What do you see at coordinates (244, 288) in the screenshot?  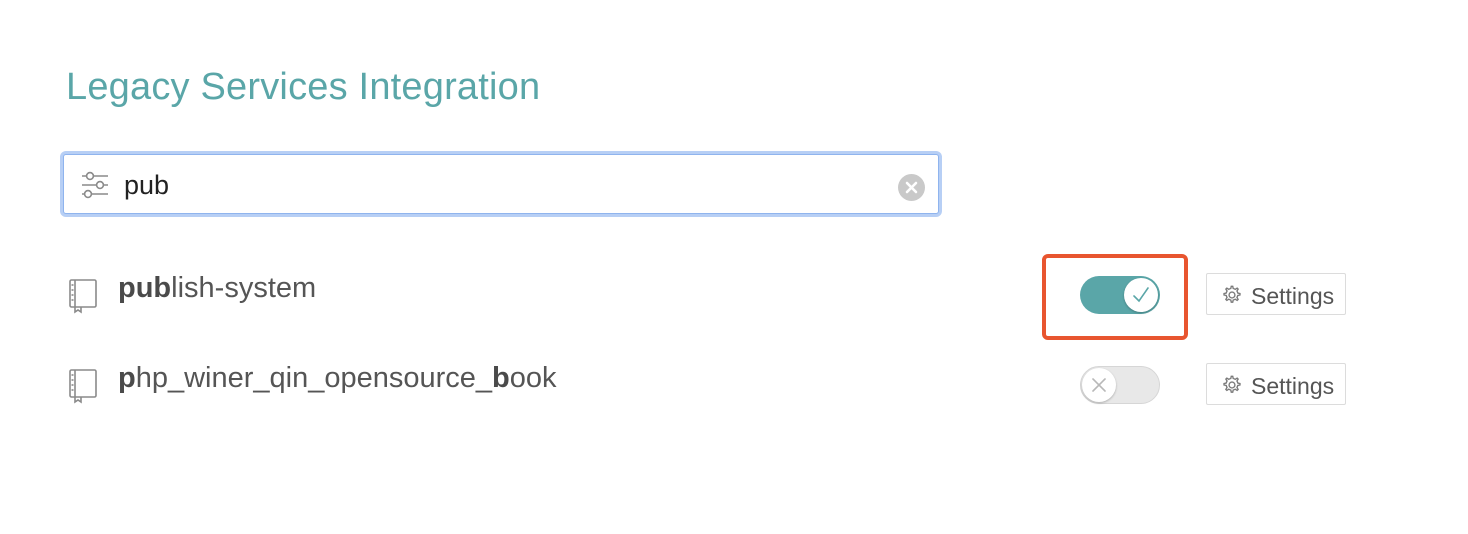 I see `repo-name-rest: lish-system` at bounding box center [244, 288].